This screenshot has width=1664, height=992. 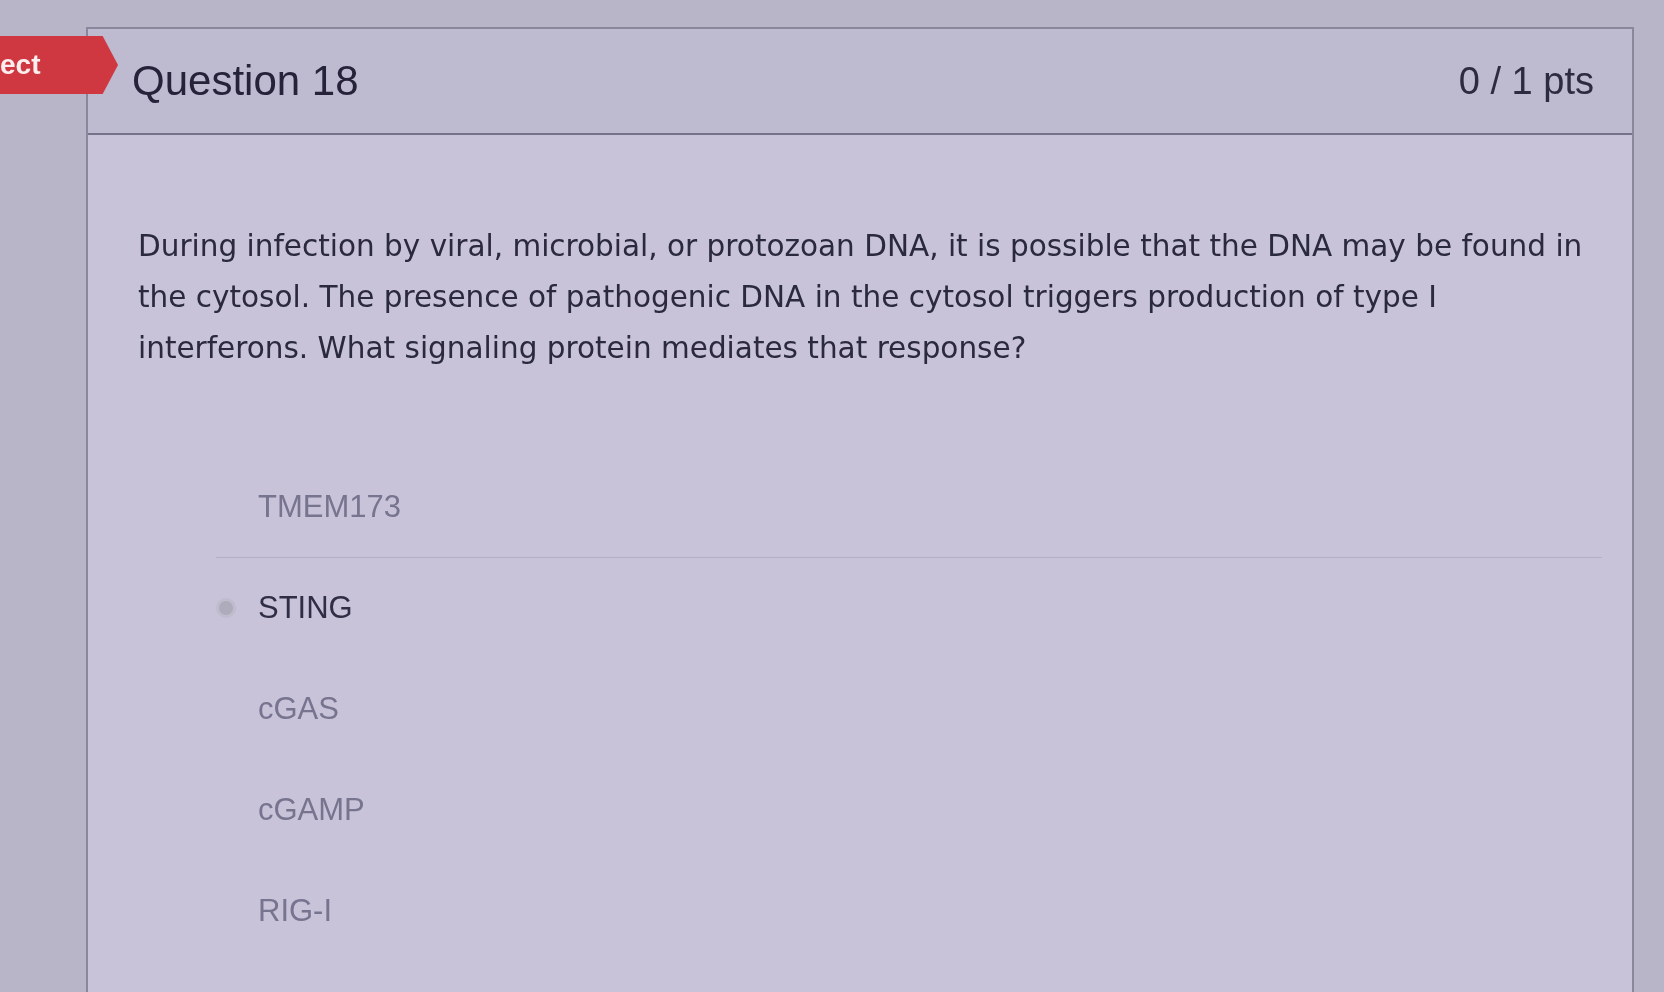 What do you see at coordinates (226, 608) in the screenshot?
I see `radio-icon` at bounding box center [226, 608].